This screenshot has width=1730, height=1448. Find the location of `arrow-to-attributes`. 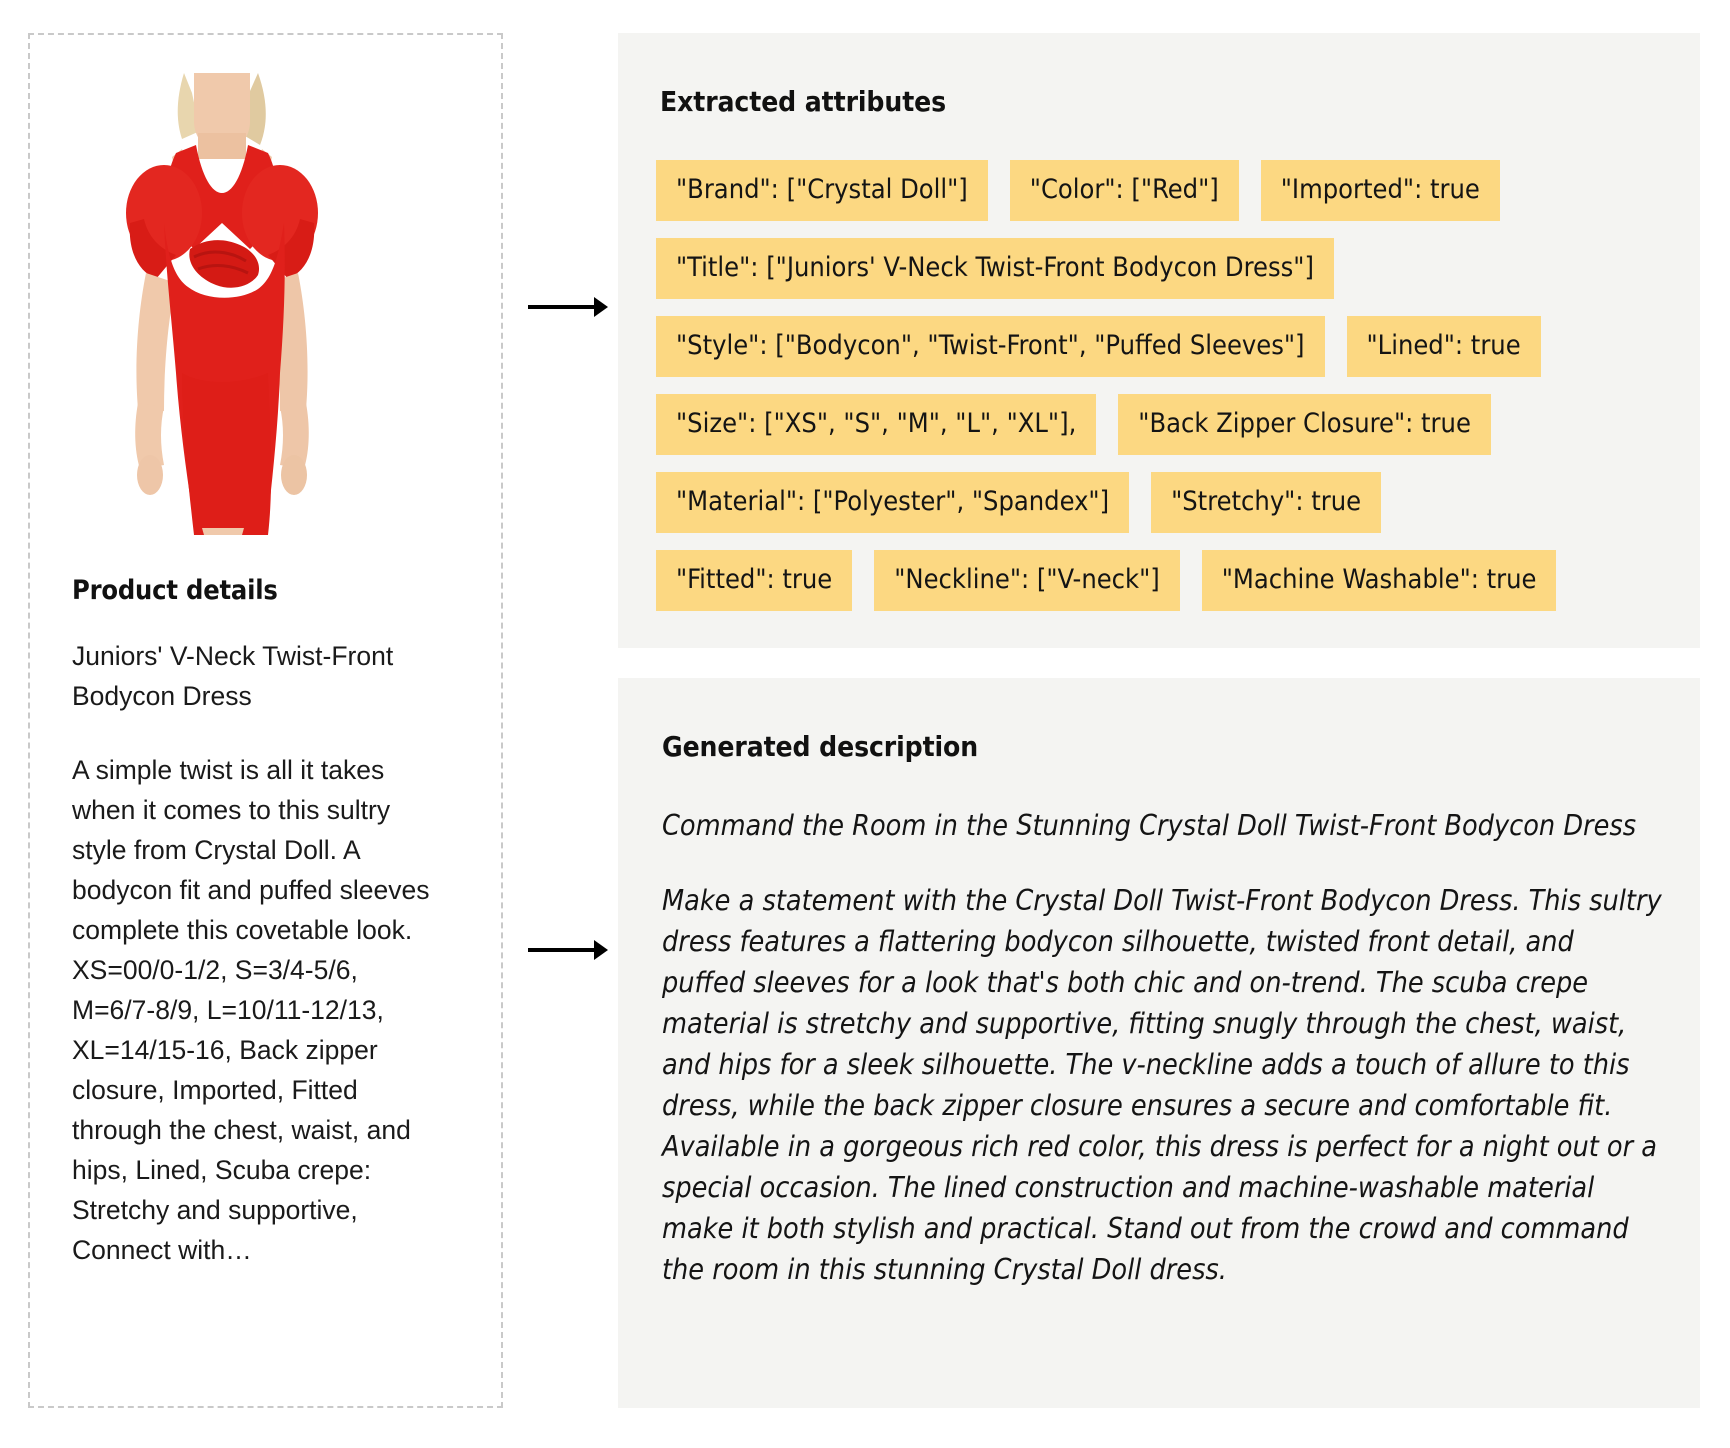

arrow-to-attributes is located at coordinates (569, 307).